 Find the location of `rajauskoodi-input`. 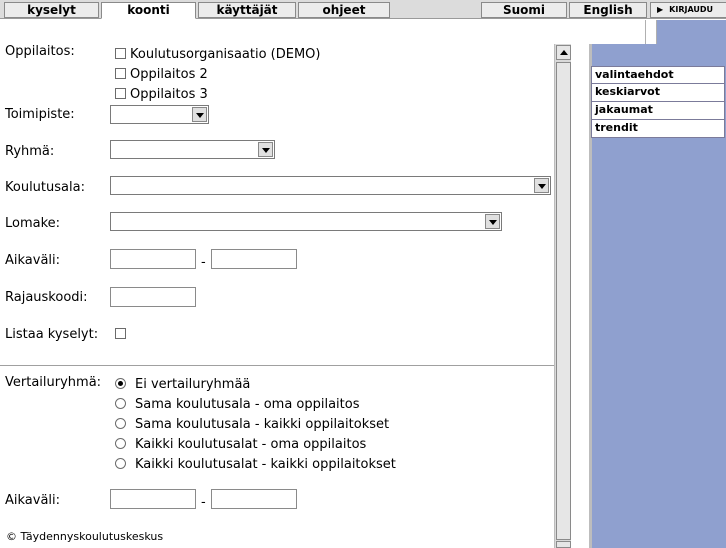

rajauskoodi-input is located at coordinates (153, 297).